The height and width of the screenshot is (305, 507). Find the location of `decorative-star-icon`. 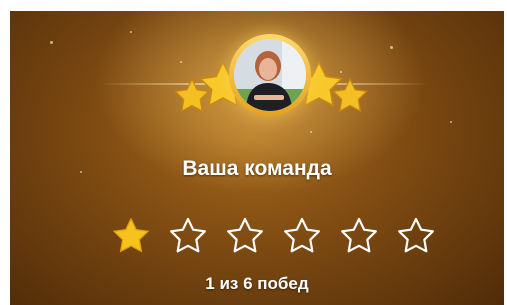

decorative-star-icon is located at coordinates (350, 95).